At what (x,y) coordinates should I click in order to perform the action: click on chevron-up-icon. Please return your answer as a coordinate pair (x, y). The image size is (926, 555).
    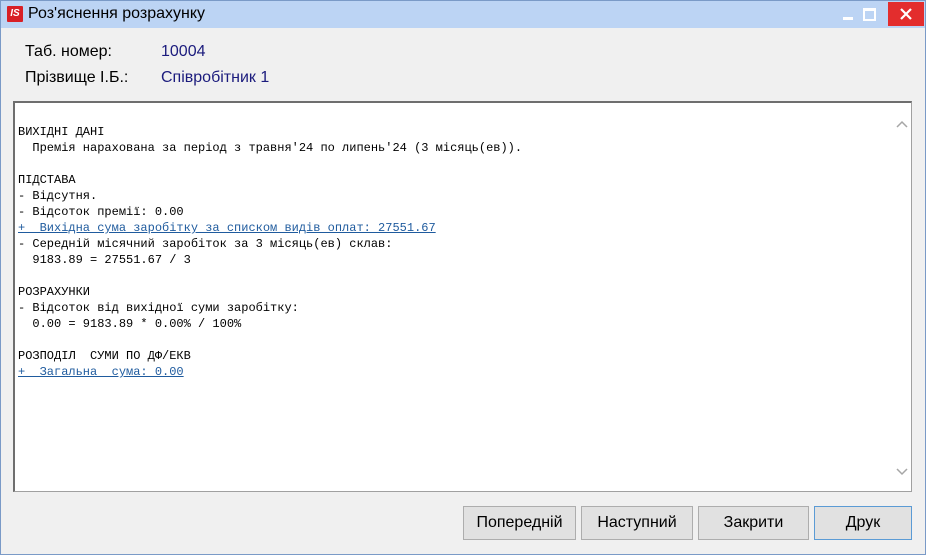
    Looking at the image, I should click on (902, 124).